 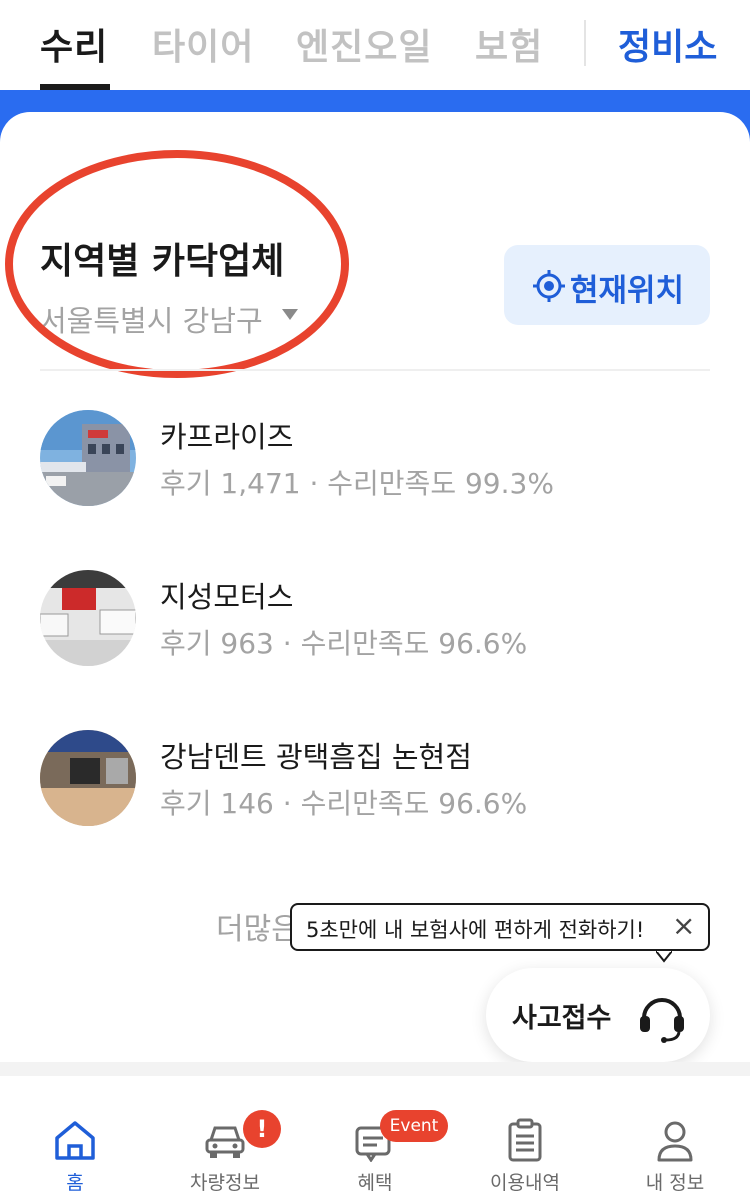 What do you see at coordinates (375, 465) in the screenshot?
I see `shop-list-item: 카프라이즈 후기 1,471 · 수리만족도 99.3%` at bounding box center [375, 465].